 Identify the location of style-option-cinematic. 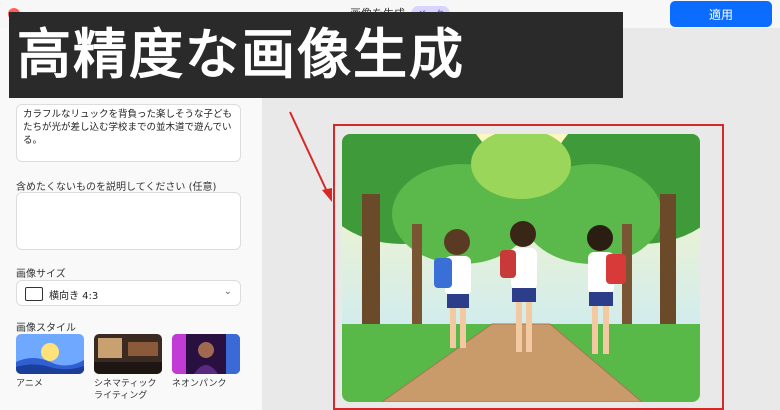
(128, 354).